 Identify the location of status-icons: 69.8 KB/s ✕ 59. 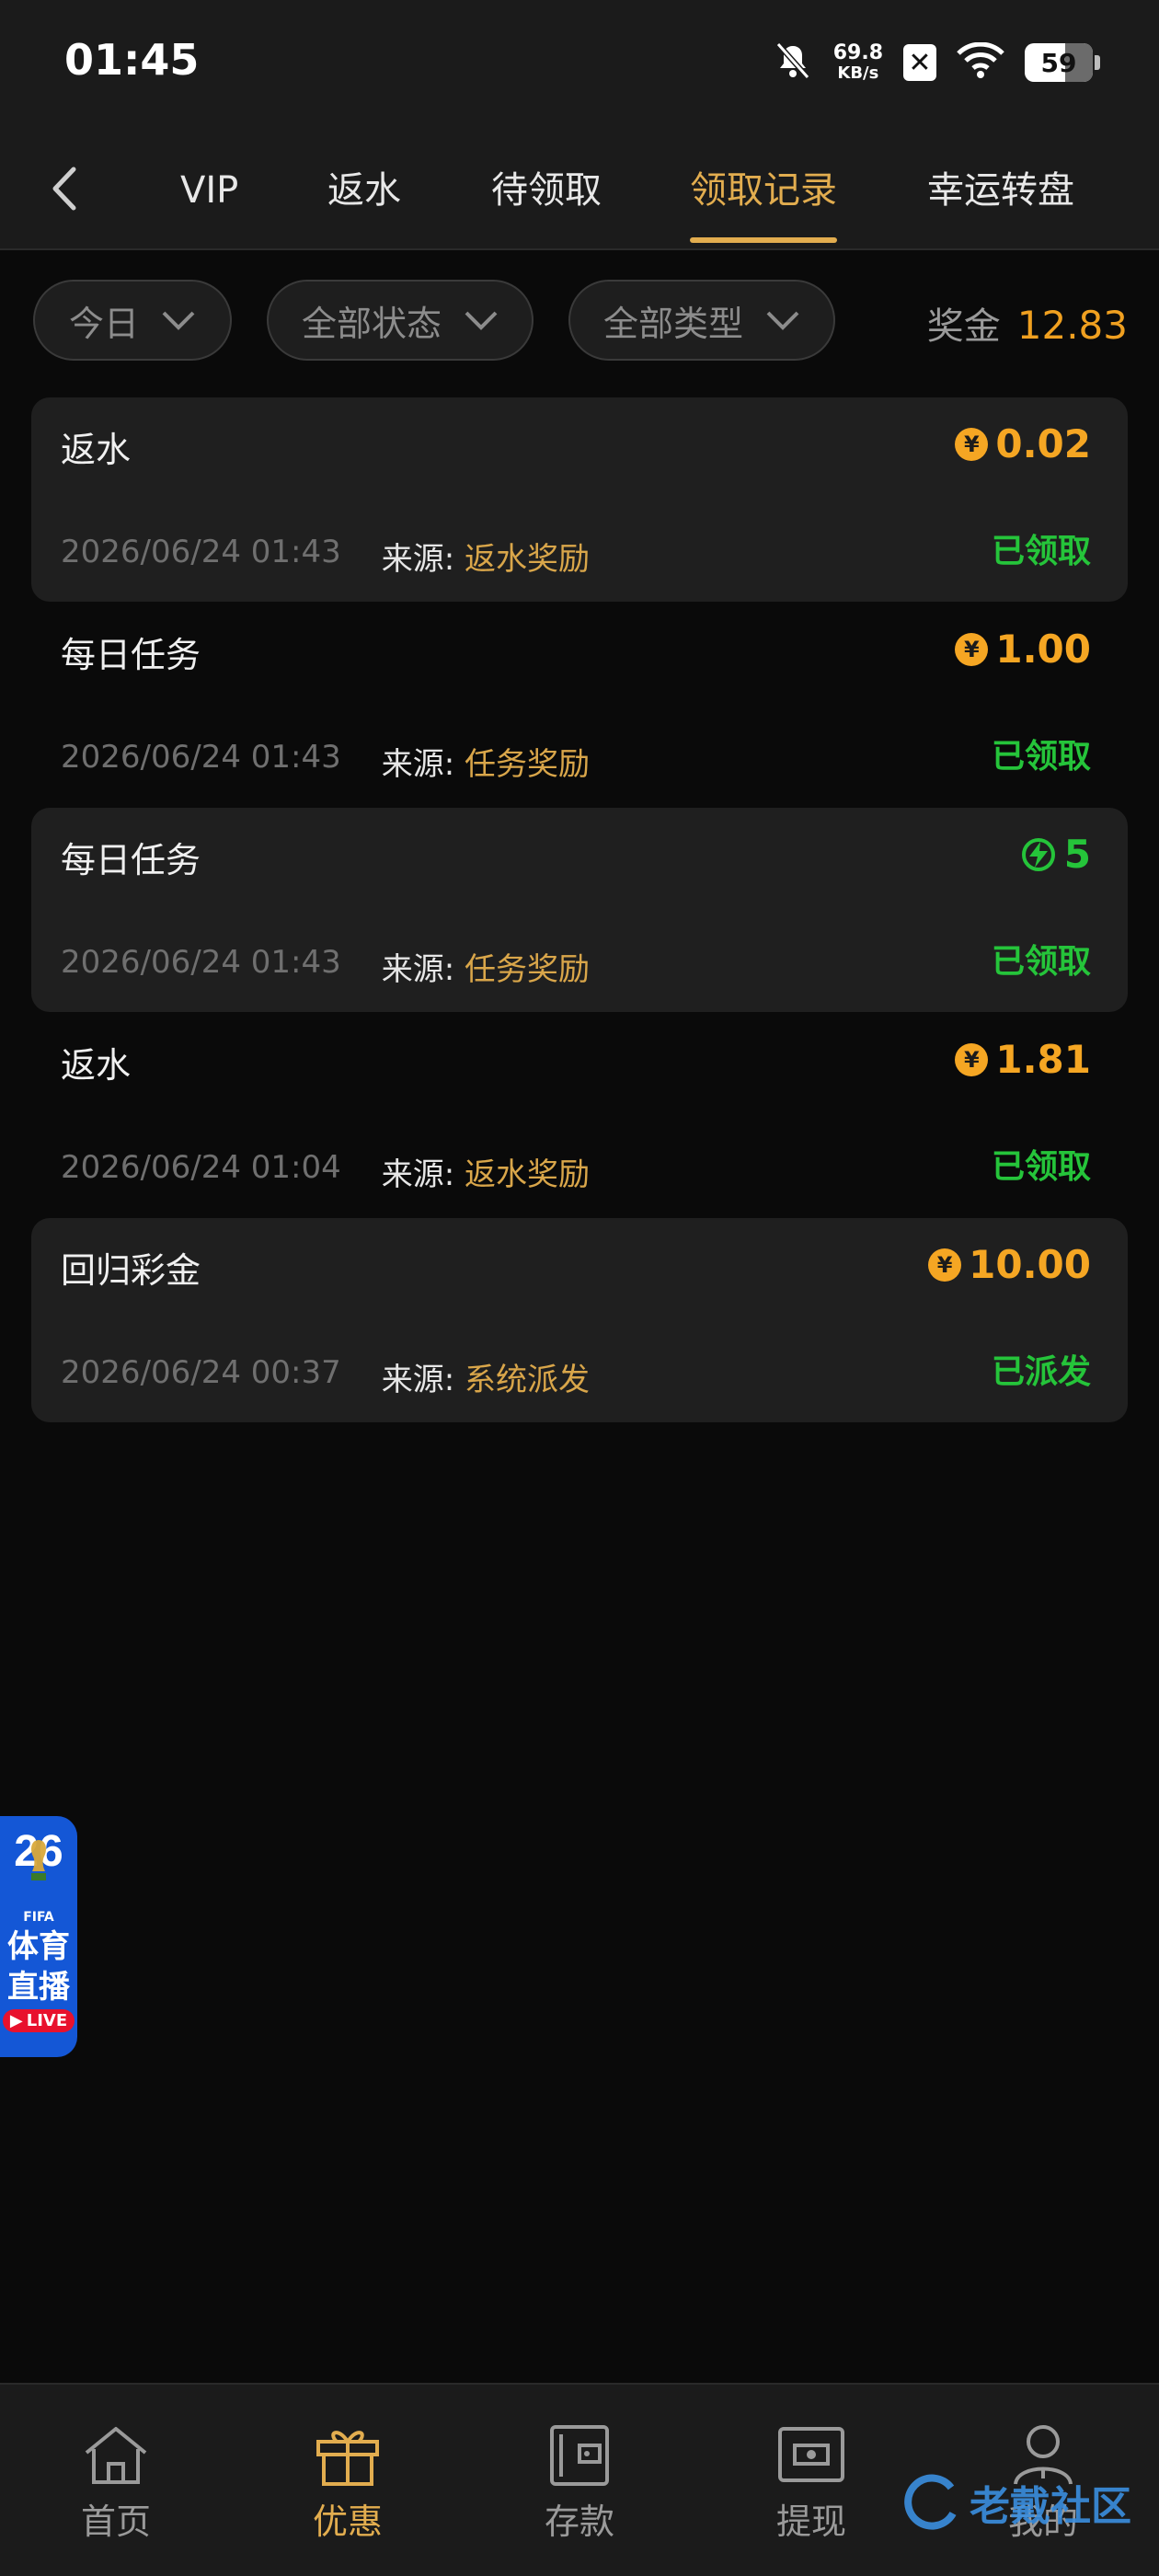
(936, 62).